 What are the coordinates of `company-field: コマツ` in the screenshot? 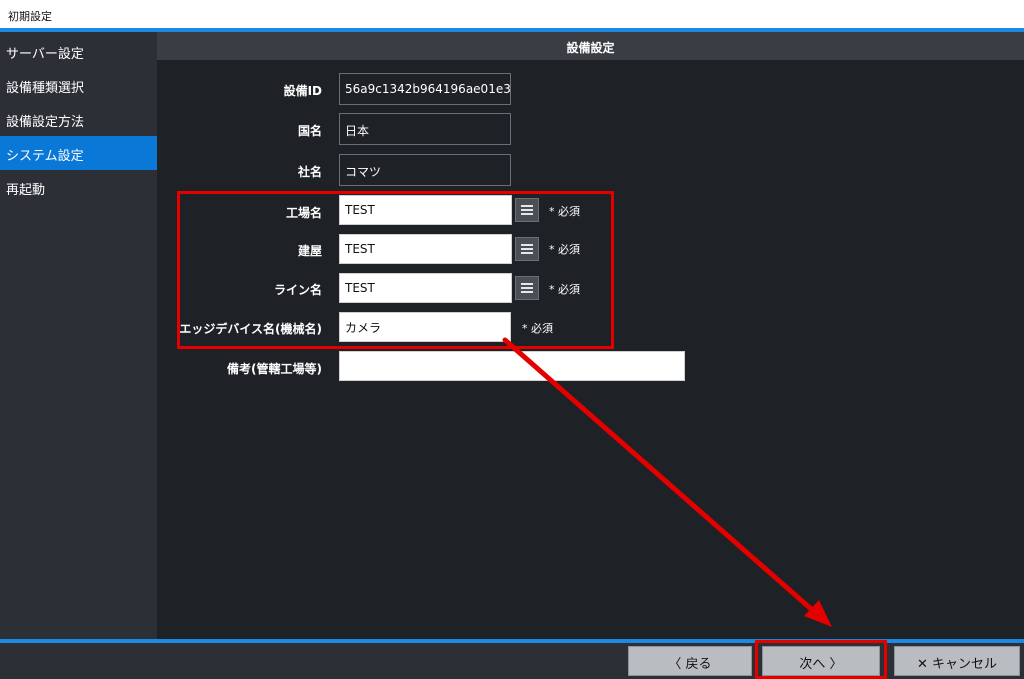 It's located at (425, 170).